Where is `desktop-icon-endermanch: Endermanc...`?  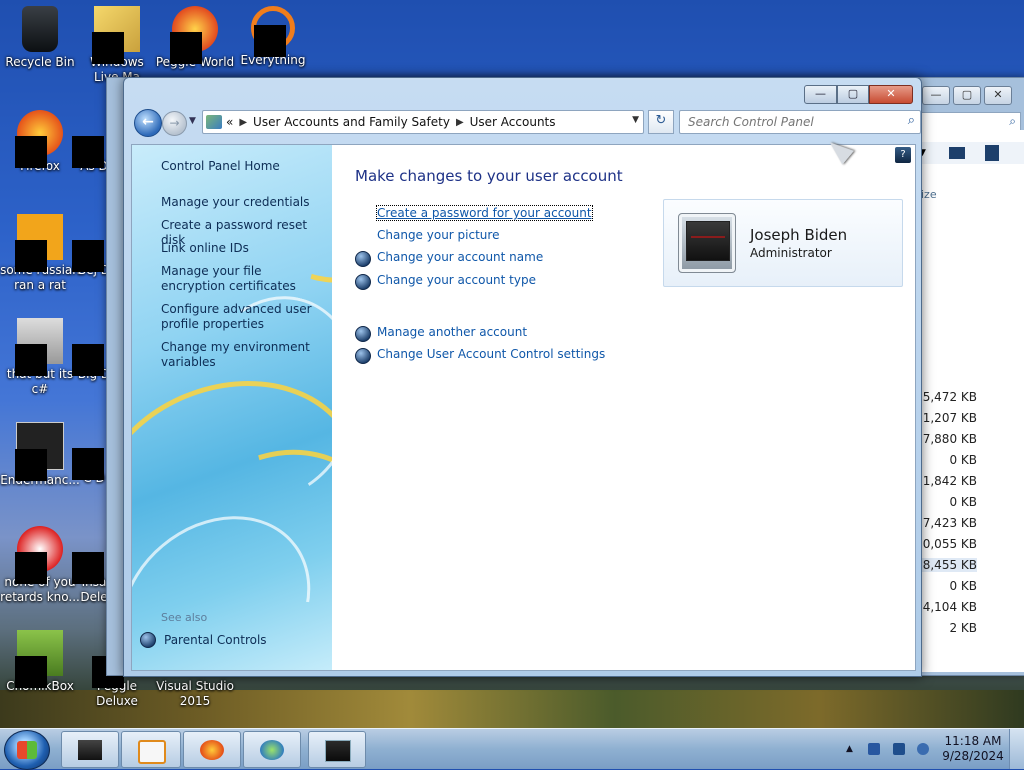
desktop-icon-endermanch: Endermanc... is located at coordinates (40, 452).